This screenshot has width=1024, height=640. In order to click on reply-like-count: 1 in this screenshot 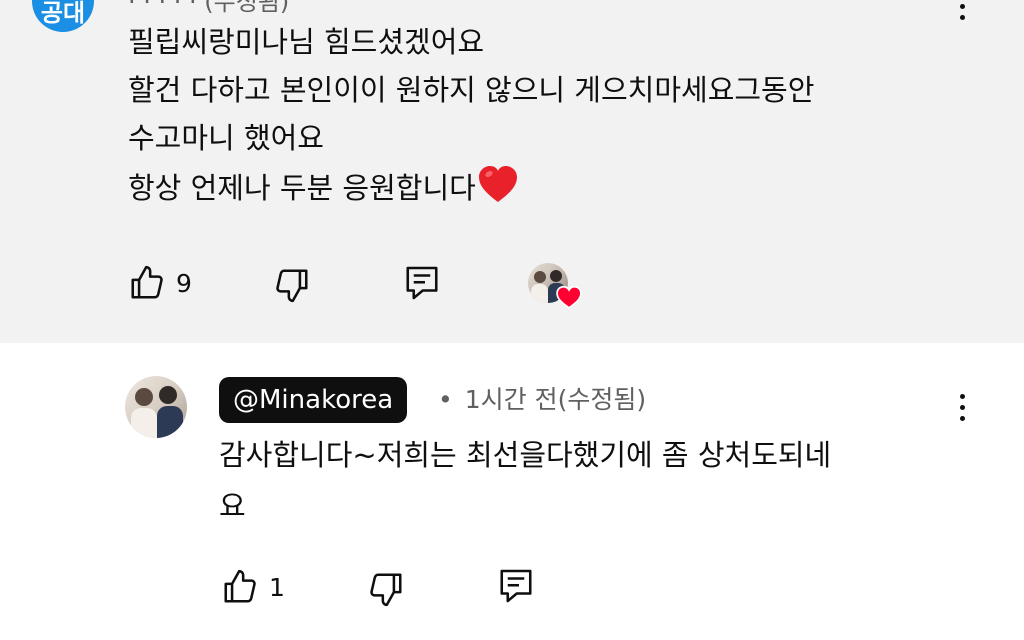, I will do `click(277, 587)`.